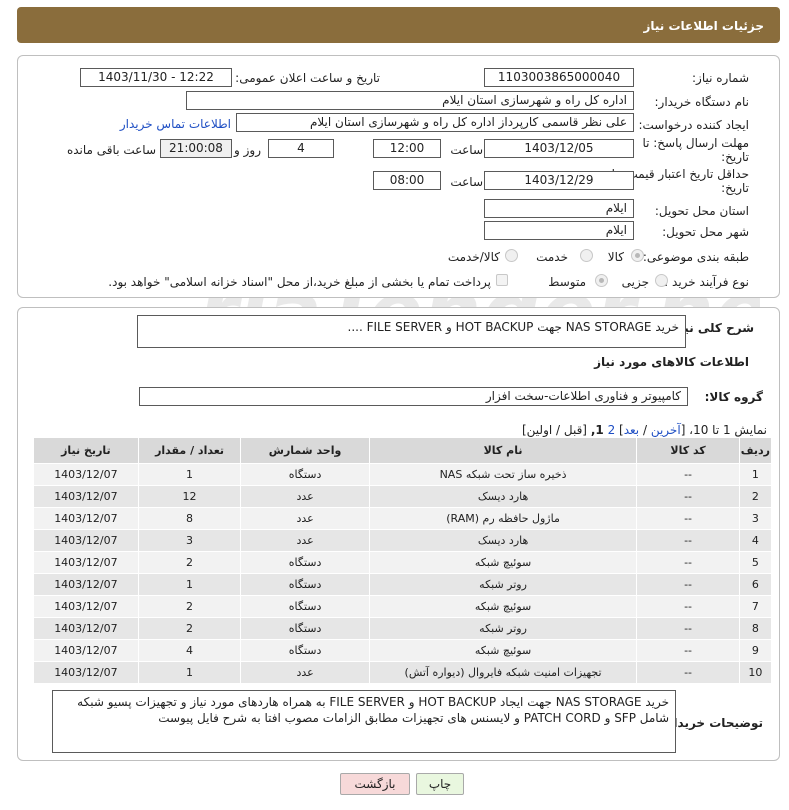  What do you see at coordinates (755, 540) in the screenshot?
I see `row-number-cell: 4` at bounding box center [755, 540].